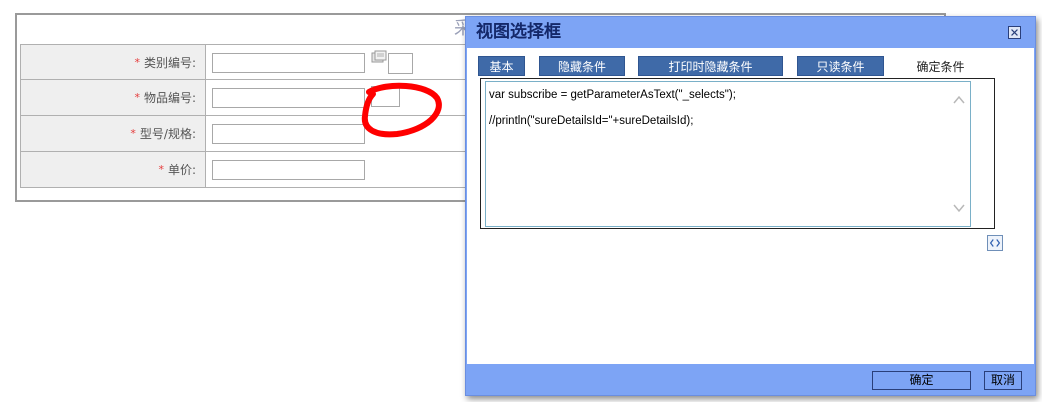 The width and height of the screenshot is (1042, 402). Describe the element at coordinates (113, 169) in the screenshot. I see `form-label-cell: * 单价:` at that location.